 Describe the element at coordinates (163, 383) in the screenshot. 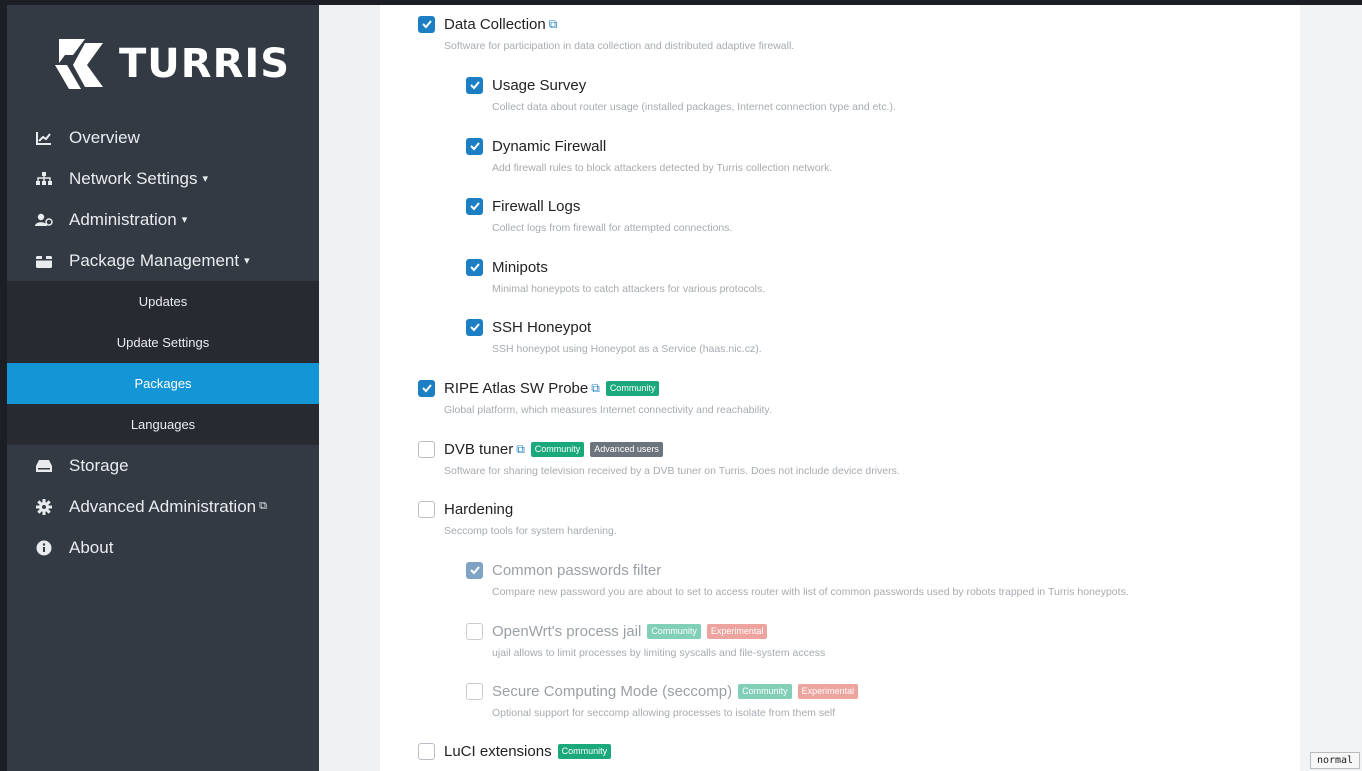

I see `submenu-item-packages: Packages` at that location.